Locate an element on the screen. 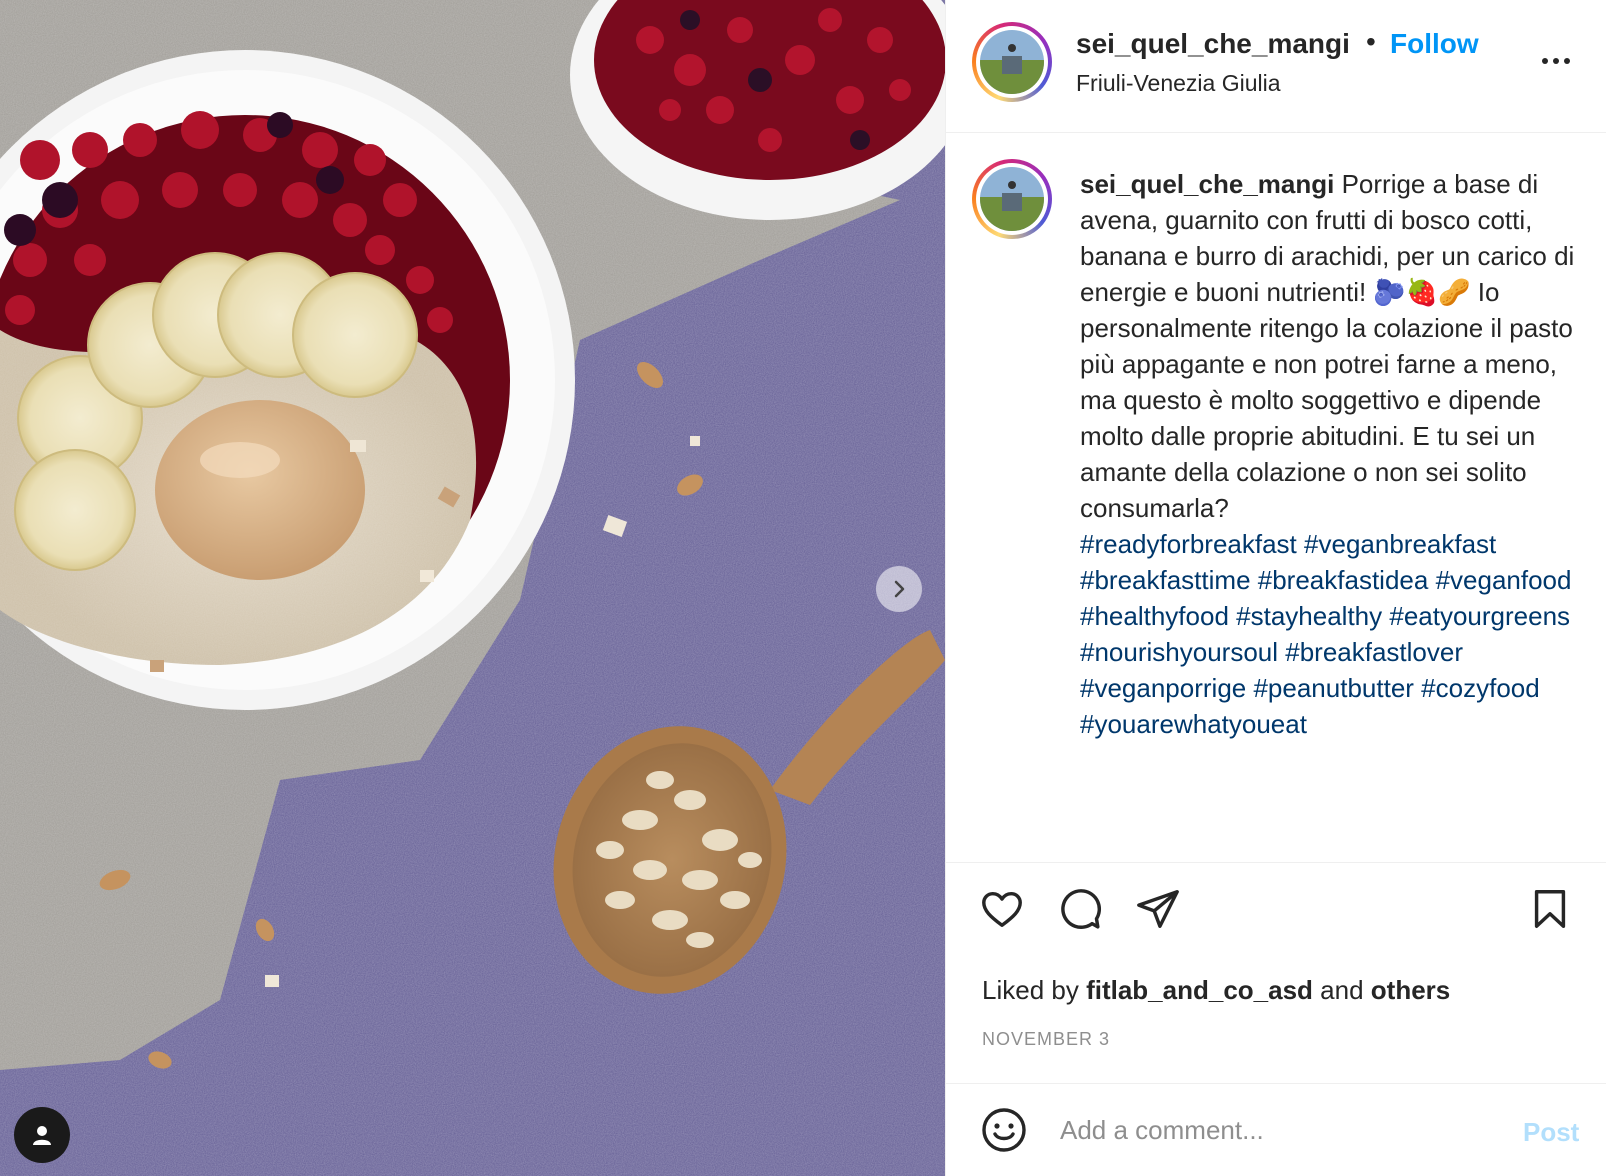 The image size is (1606, 1176). chevron-right-icon is located at coordinates (899, 589).